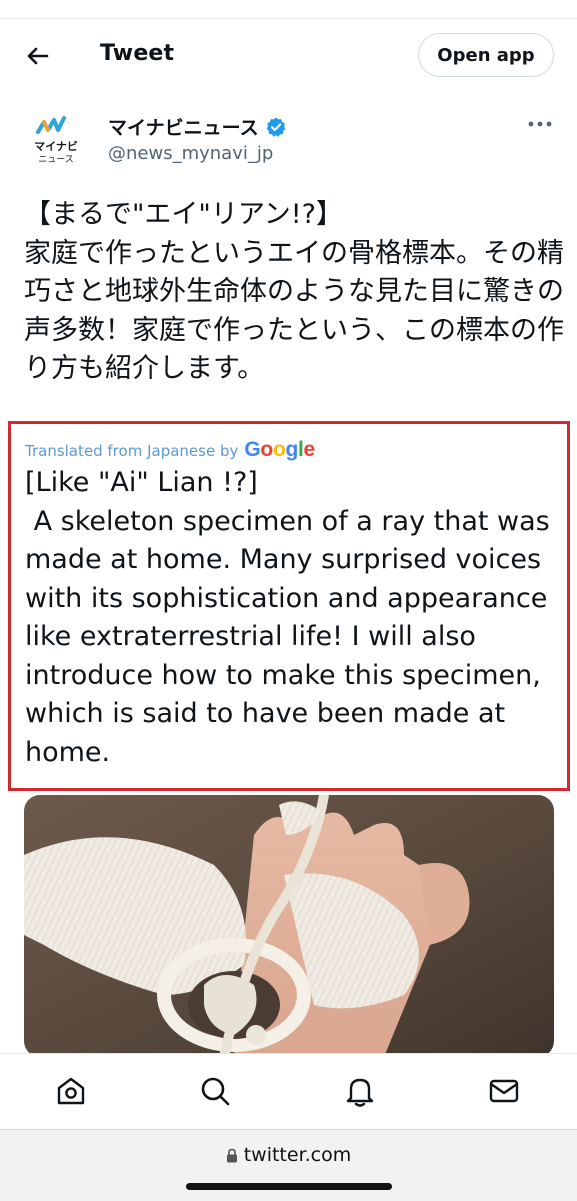 The image size is (577, 1201). Describe the element at coordinates (504, 1091) in the screenshot. I see `messages-mail-icon` at that location.